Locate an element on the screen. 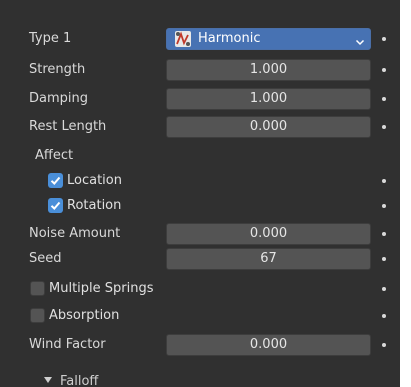 The image size is (411, 387). seed-label: Seed is located at coordinates (45, 258).